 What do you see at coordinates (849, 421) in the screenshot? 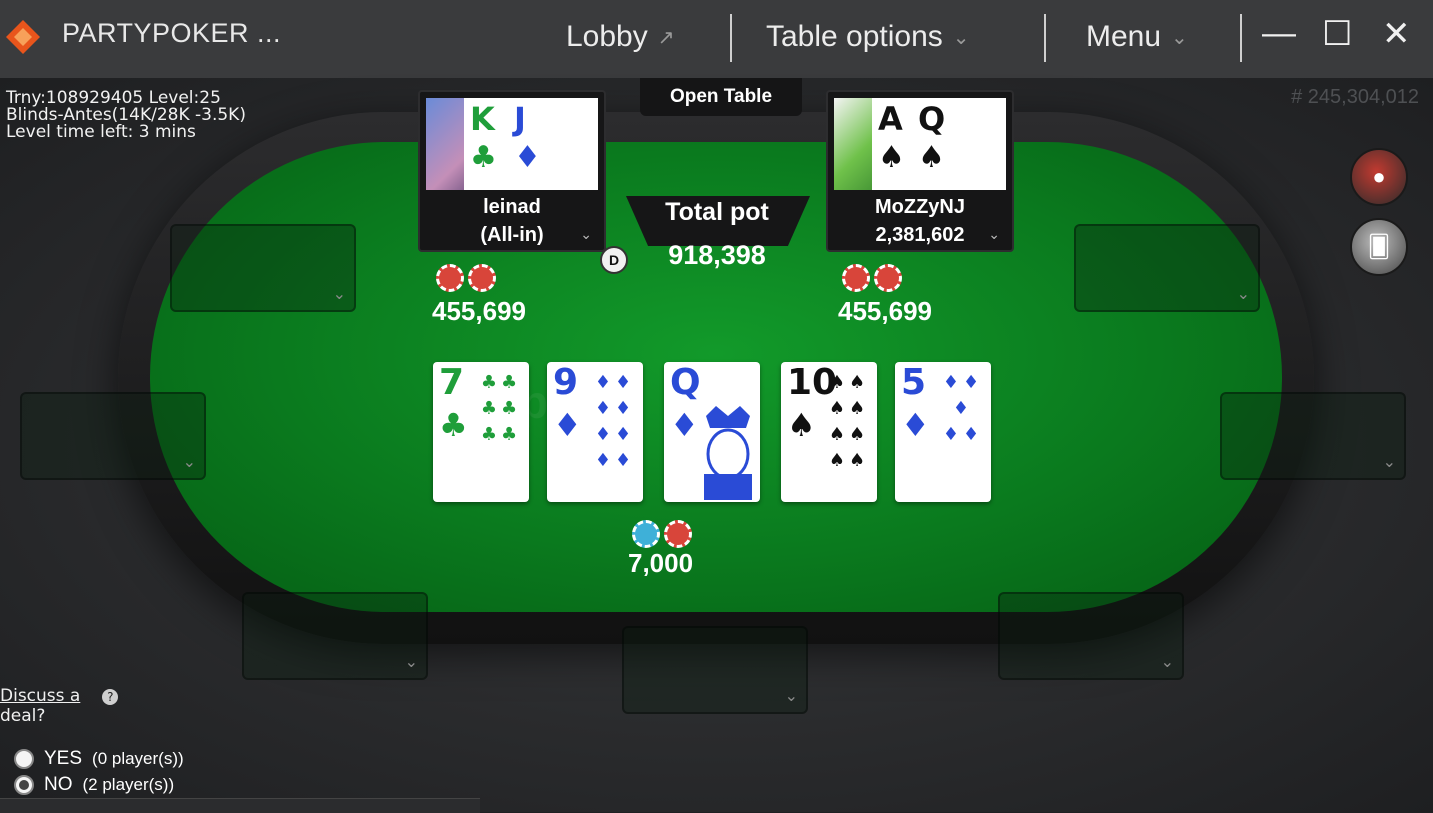
I see `card-pips: ♠♠ ♠♠ ♠♠ ♠♠` at bounding box center [849, 421].